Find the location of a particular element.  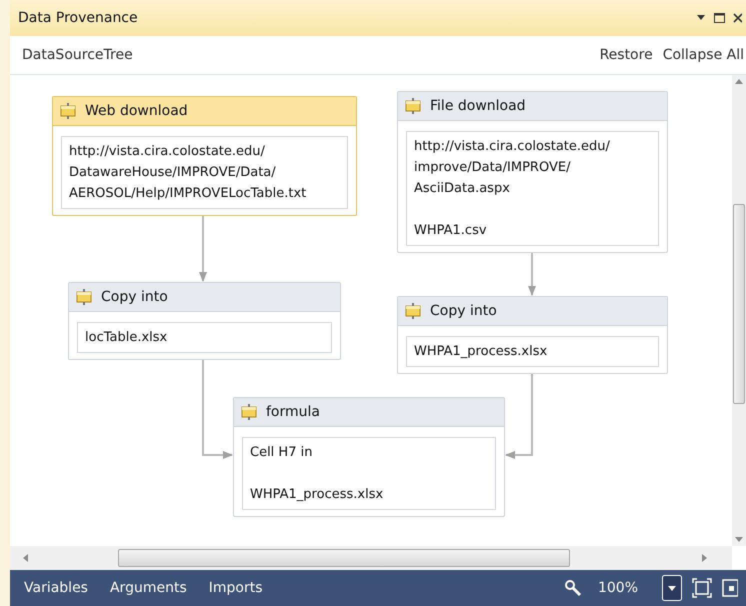

zoom-level: 100% is located at coordinates (618, 588).